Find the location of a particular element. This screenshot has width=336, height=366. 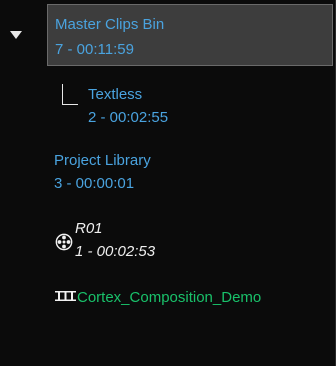

composition-name: Cortex_Composition_Demo is located at coordinates (169, 297).